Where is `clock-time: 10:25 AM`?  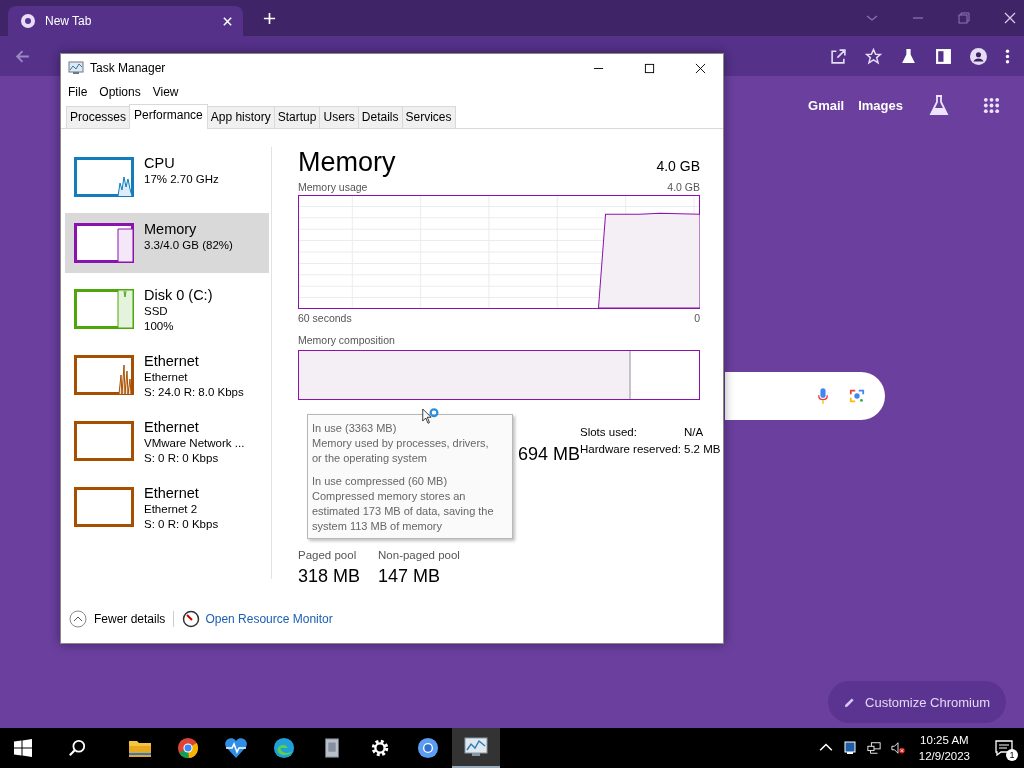
clock-time: 10:25 AM is located at coordinates (944, 740).